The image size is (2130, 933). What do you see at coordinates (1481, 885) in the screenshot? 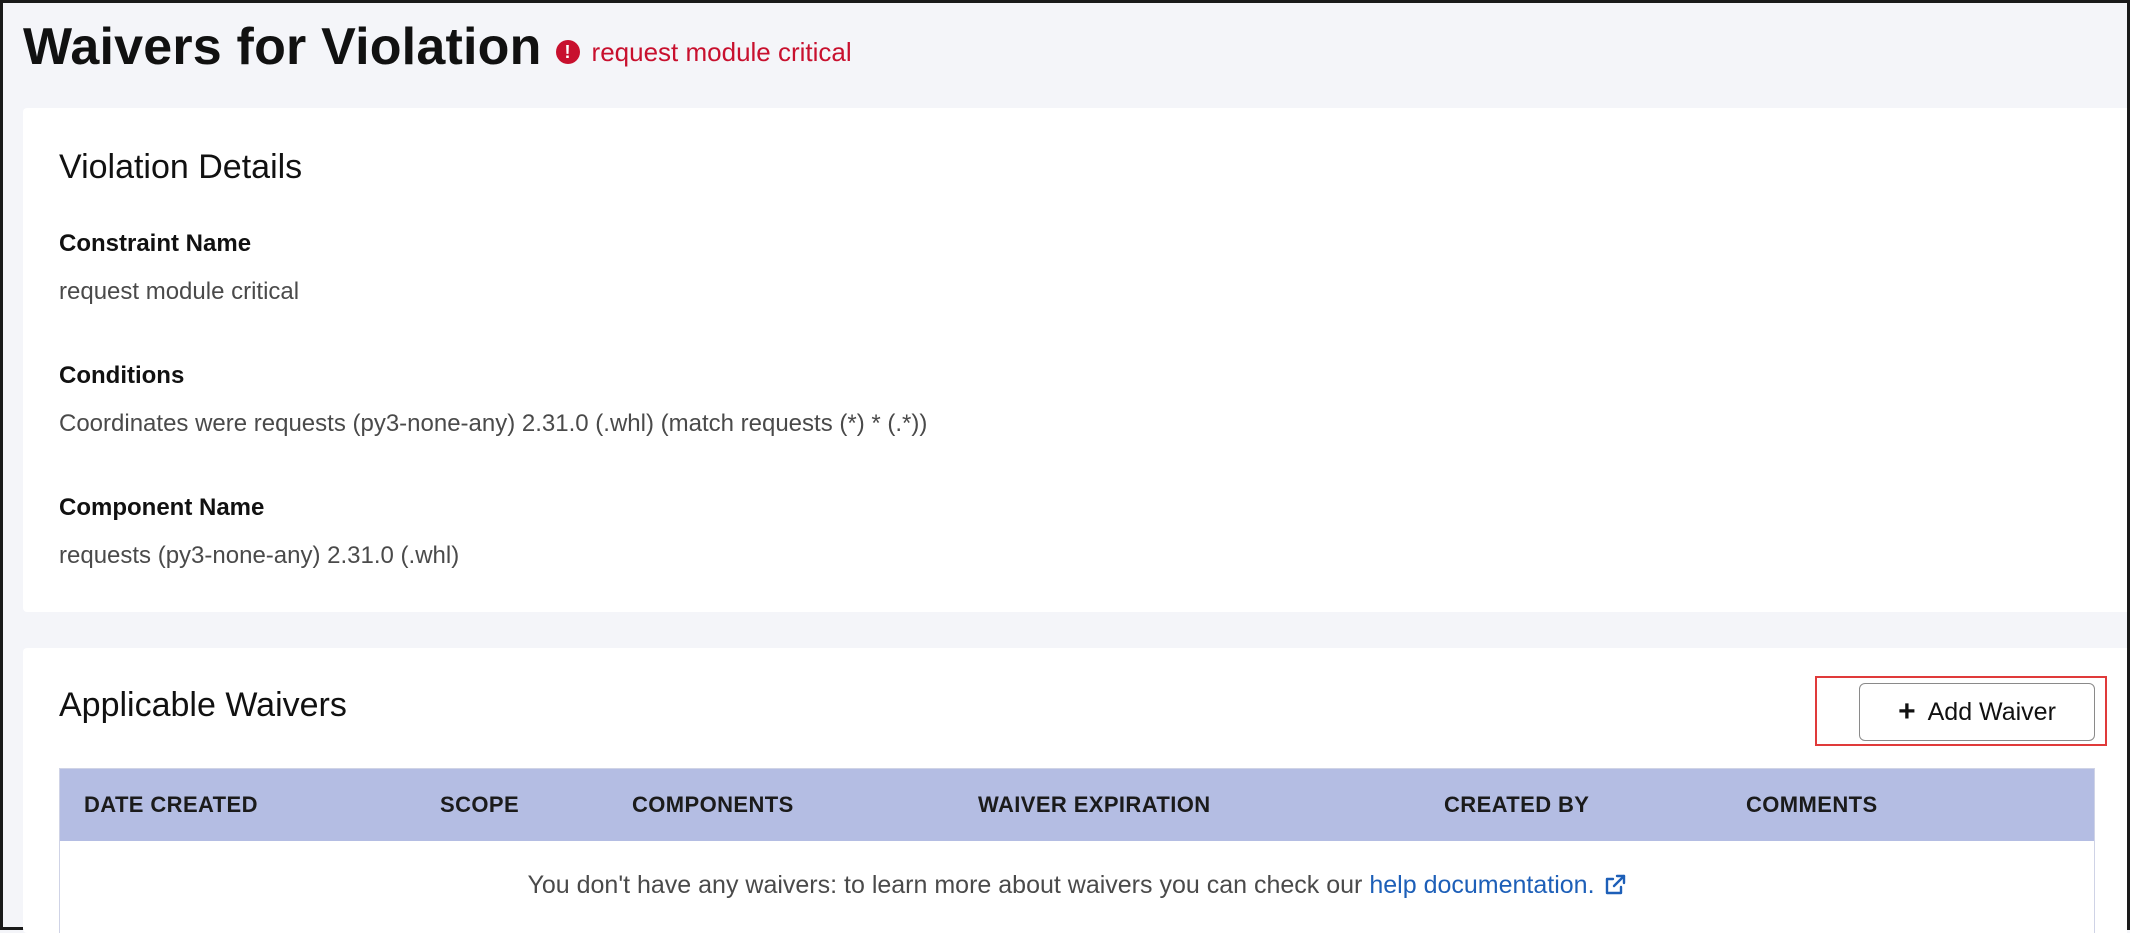
I see `help-documentation-link: help documentation.` at bounding box center [1481, 885].